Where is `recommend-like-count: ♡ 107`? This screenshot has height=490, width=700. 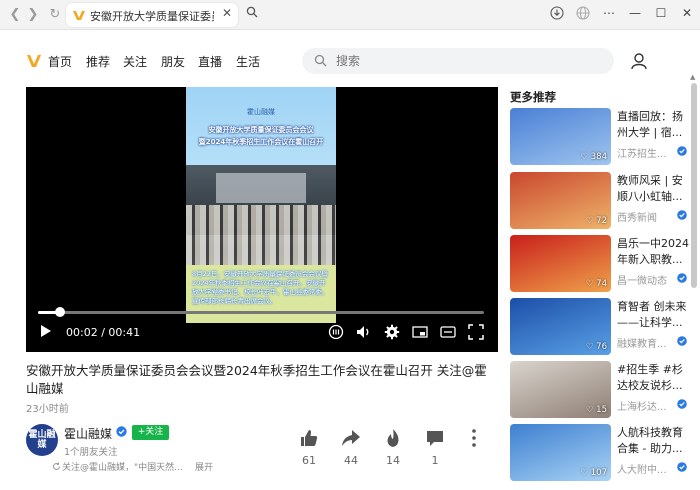
recommend-like-count: ♡ 107 is located at coordinates (593, 473).